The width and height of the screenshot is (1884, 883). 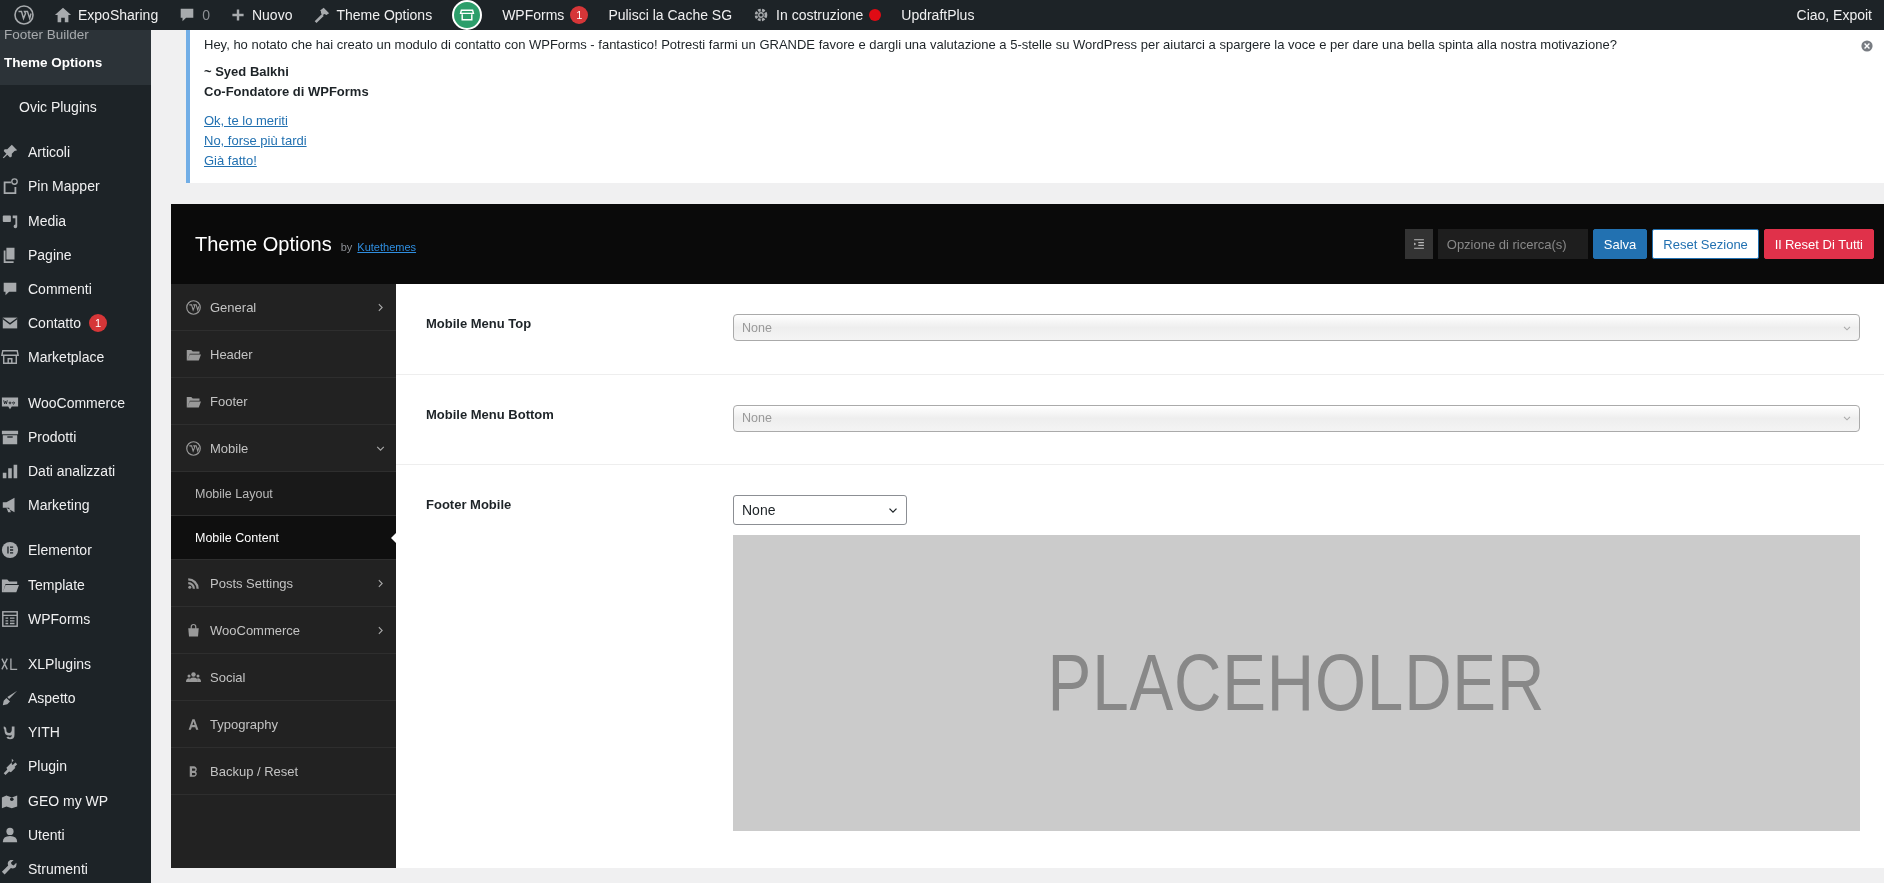 What do you see at coordinates (10, 618) in the screenshot?
I see `form-icon` at bounding box center [10, 618].